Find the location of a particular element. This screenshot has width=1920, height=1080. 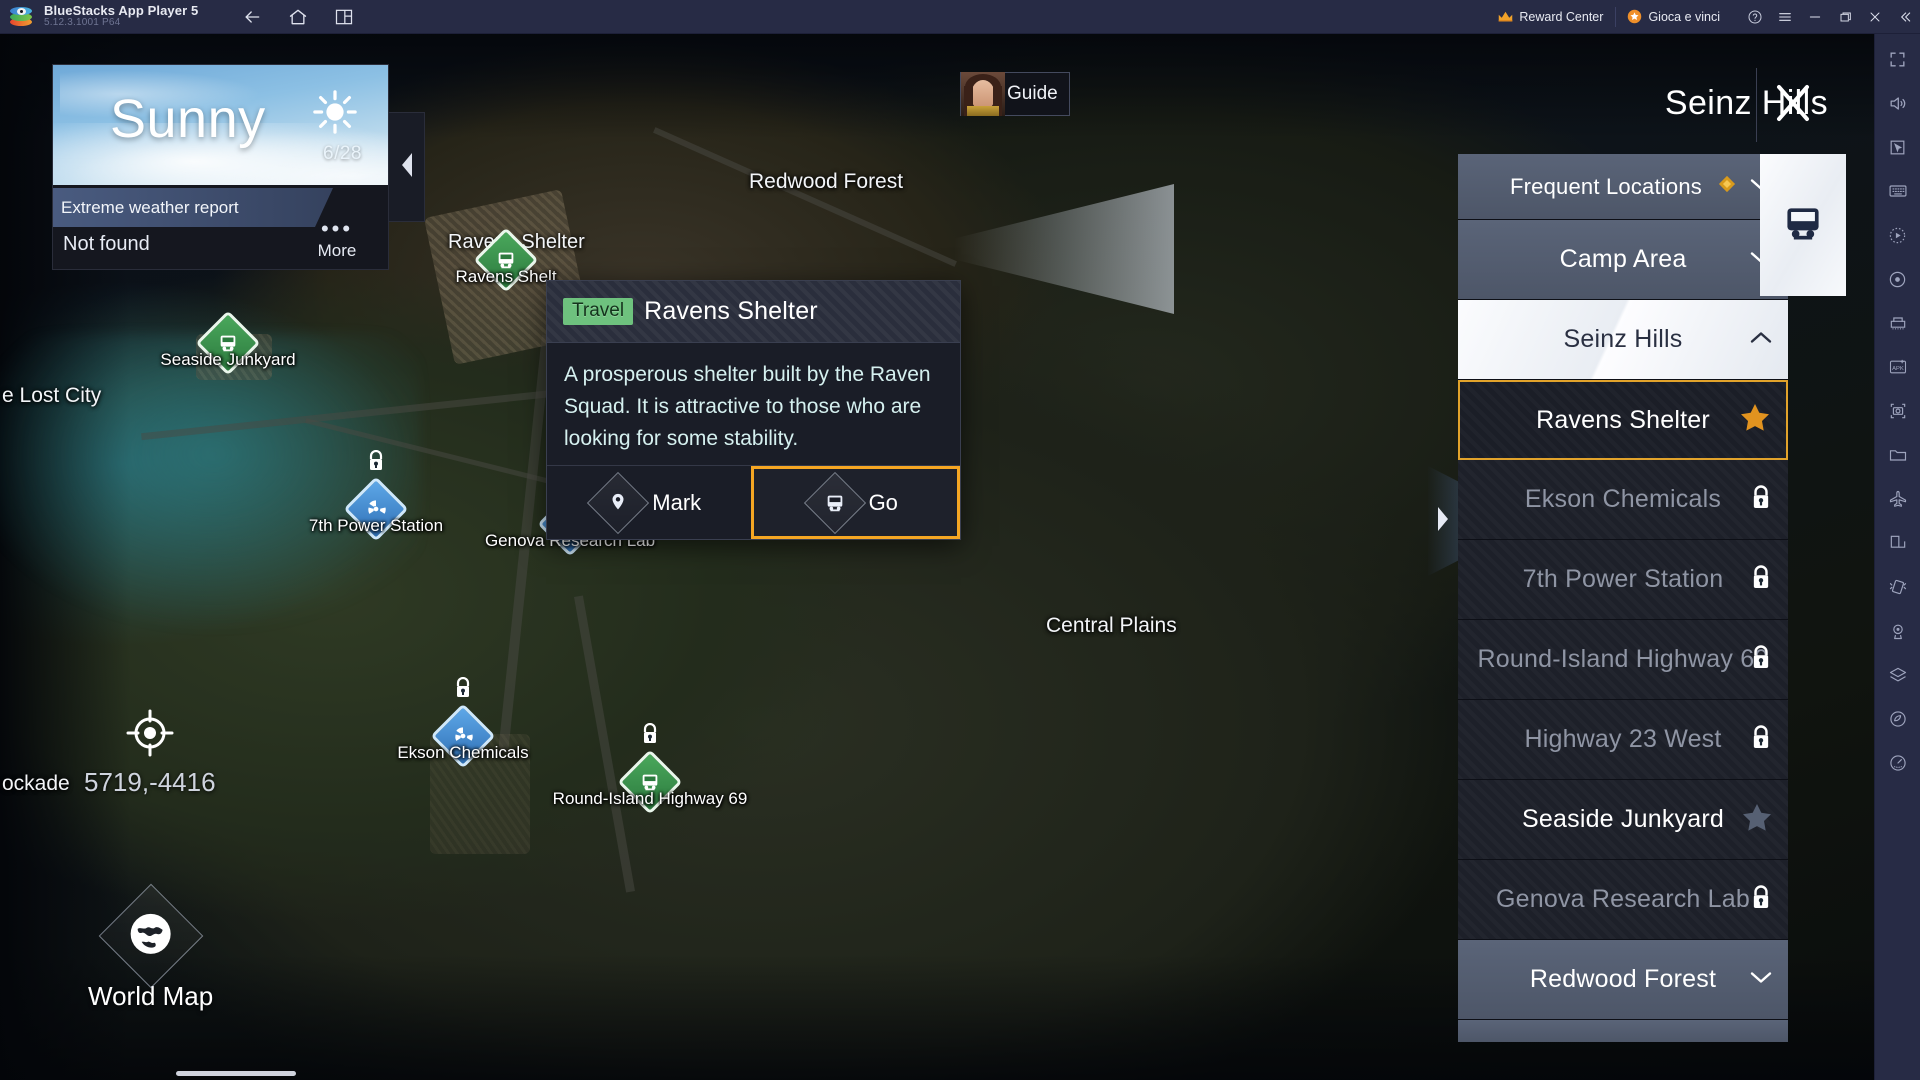

menu-icon is located at coordinates (1785, 17).